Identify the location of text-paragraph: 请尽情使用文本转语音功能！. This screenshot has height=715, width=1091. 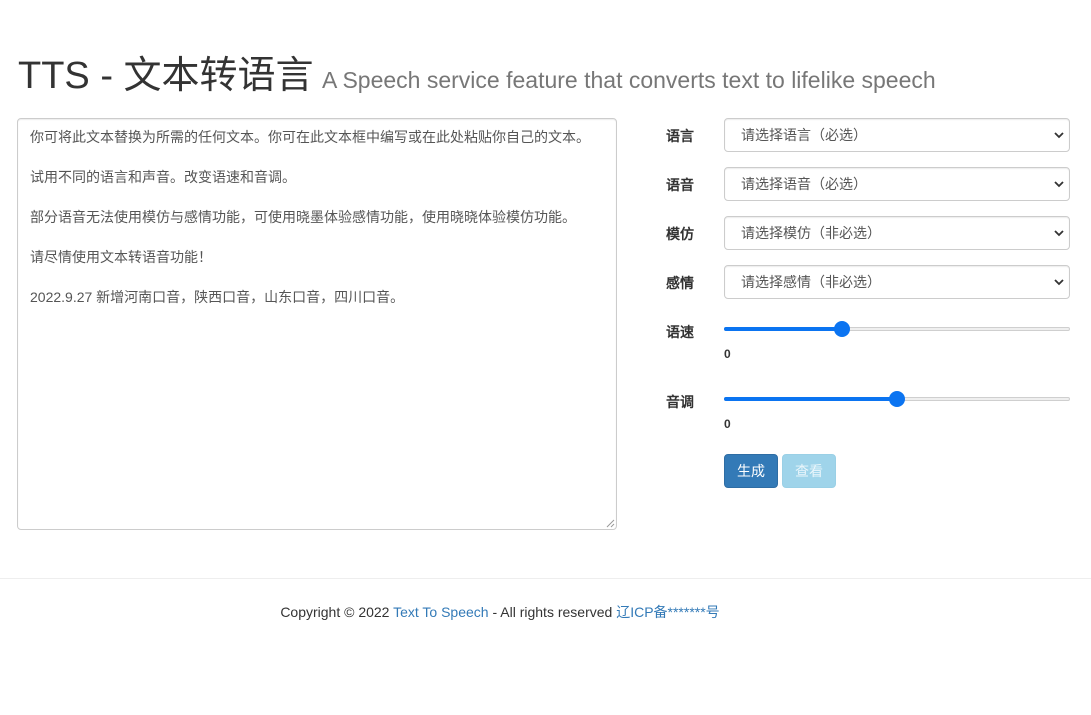
(121, 257).